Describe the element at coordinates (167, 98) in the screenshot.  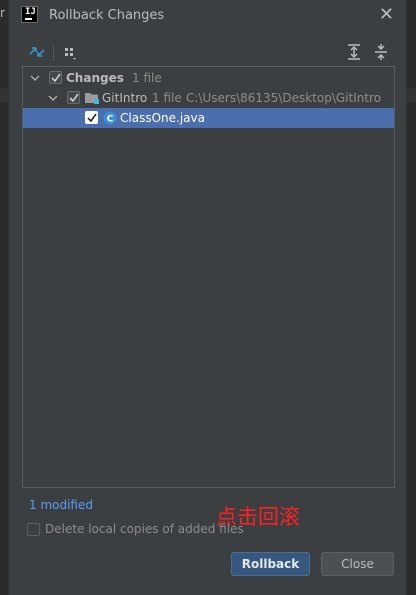
I see `gitintro-count: 1 file` at that location.